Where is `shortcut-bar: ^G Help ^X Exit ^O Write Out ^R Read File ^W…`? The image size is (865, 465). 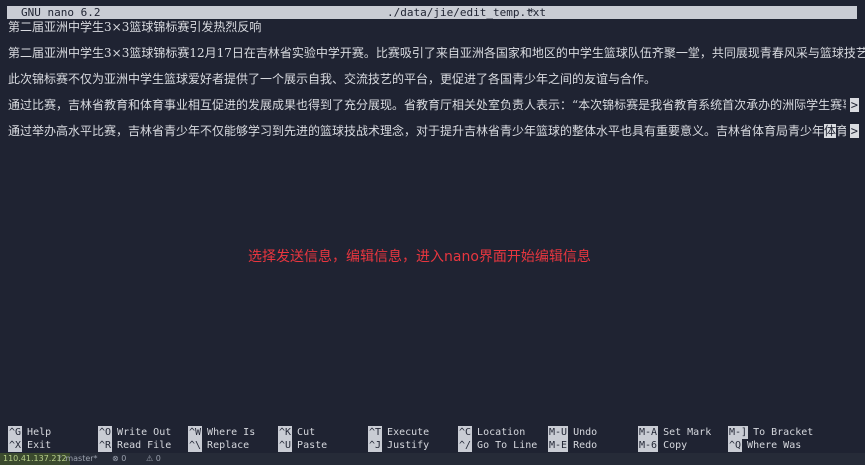
shortcut-bar: ^G Help ^X Exit ^O Write Out ^R Read File ^W… is located at coordinates (432, 439).